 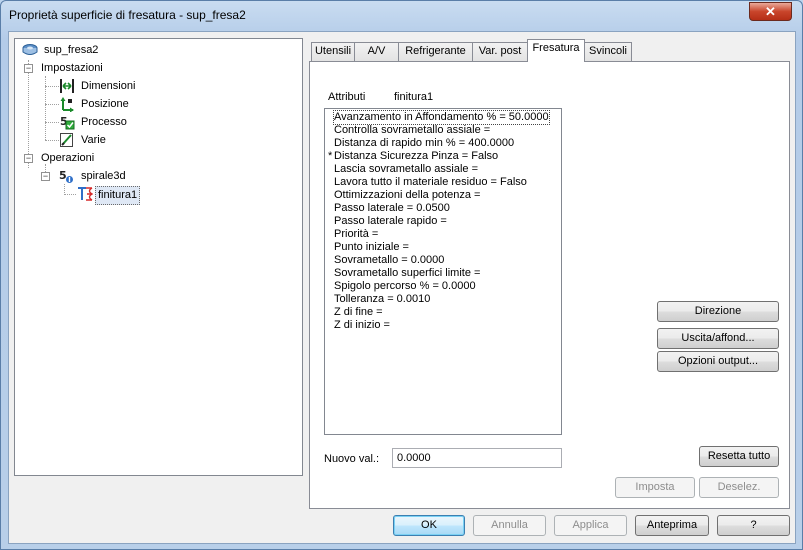 I want to click on dimensions-icon, so click(x=67, y=86).